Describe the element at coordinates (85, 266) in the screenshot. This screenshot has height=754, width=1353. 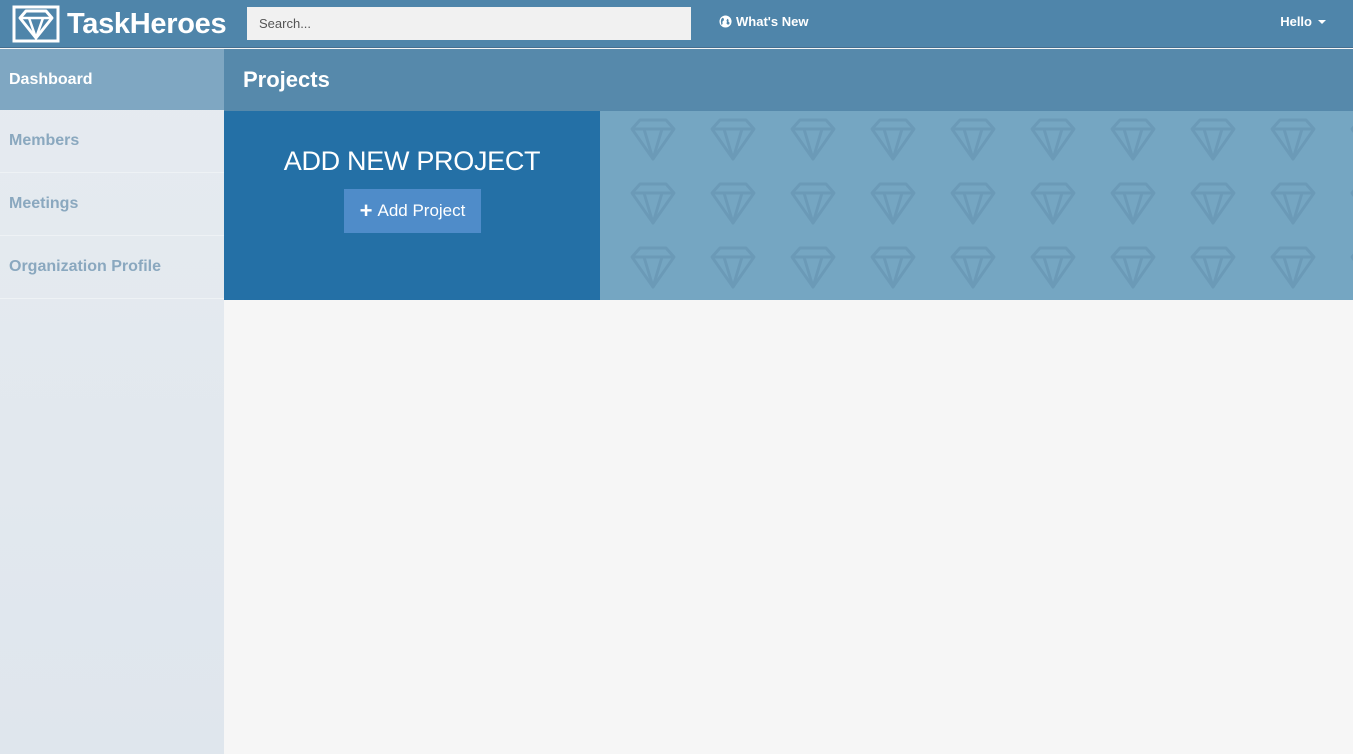
I see `sidebar-item-label: Organization Profile` at that location.